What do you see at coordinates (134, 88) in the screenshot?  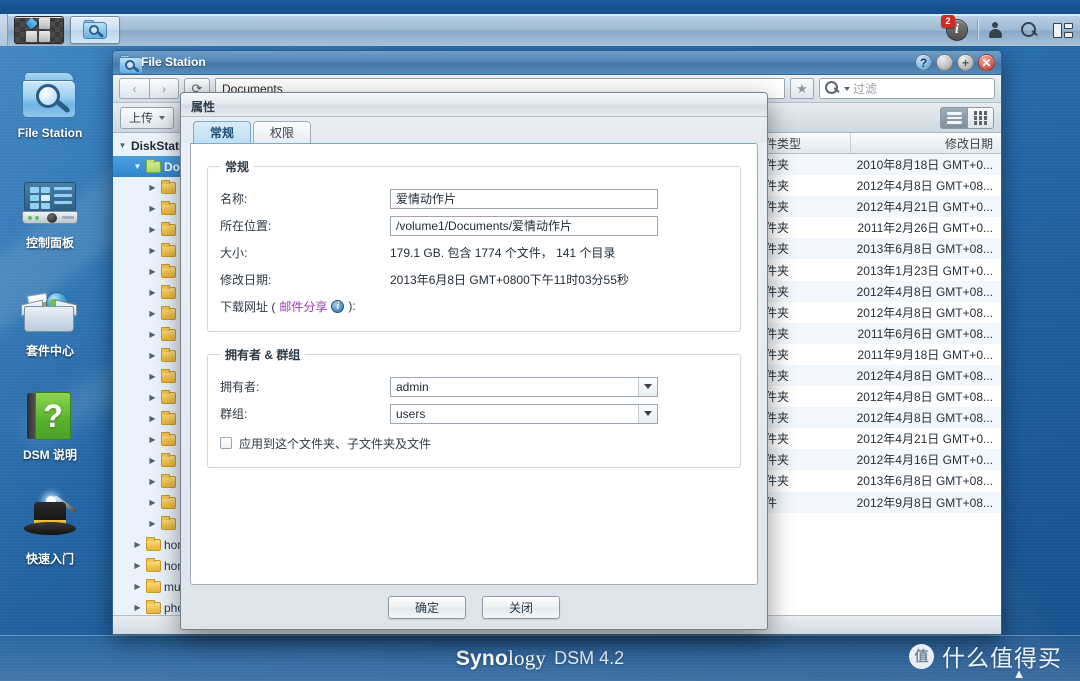 I see `back-button: ‹` at bounding box center [134, 88].